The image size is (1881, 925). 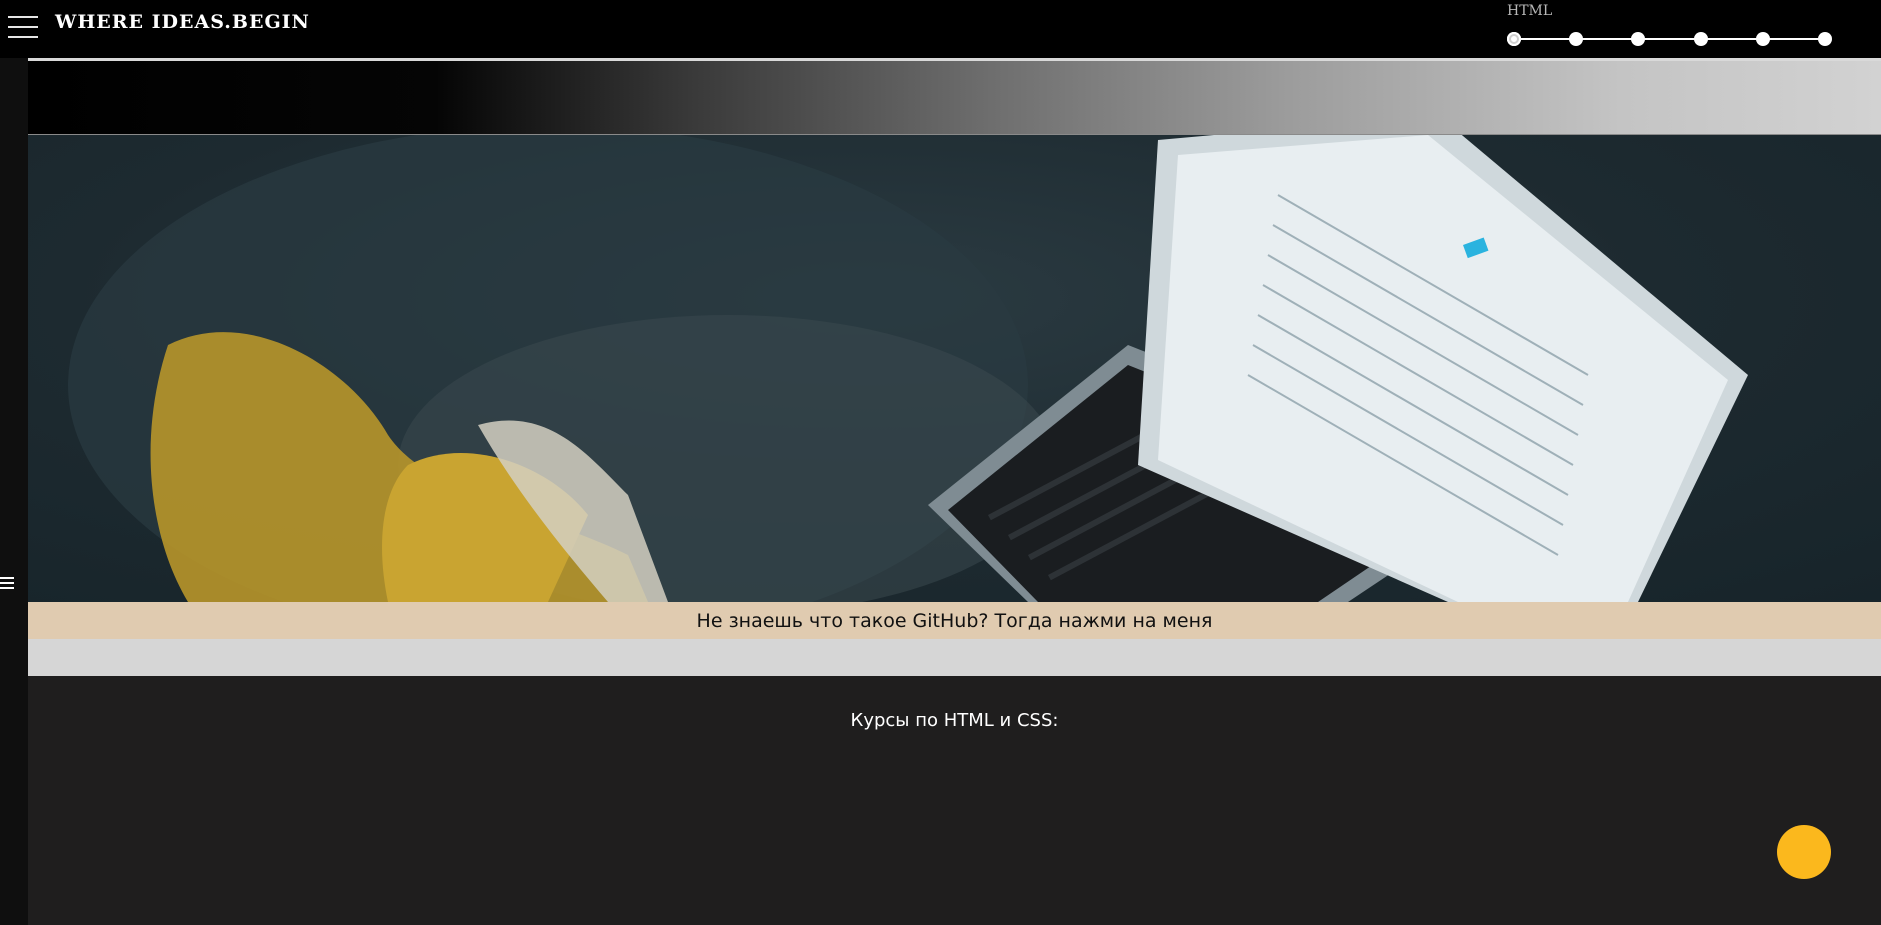 What do you see at coordinates (940, 29) in the screenshot?
I see `top-navbar: WHERE IDEAS.BEGIN HTML` at bounding box center [940, 29].